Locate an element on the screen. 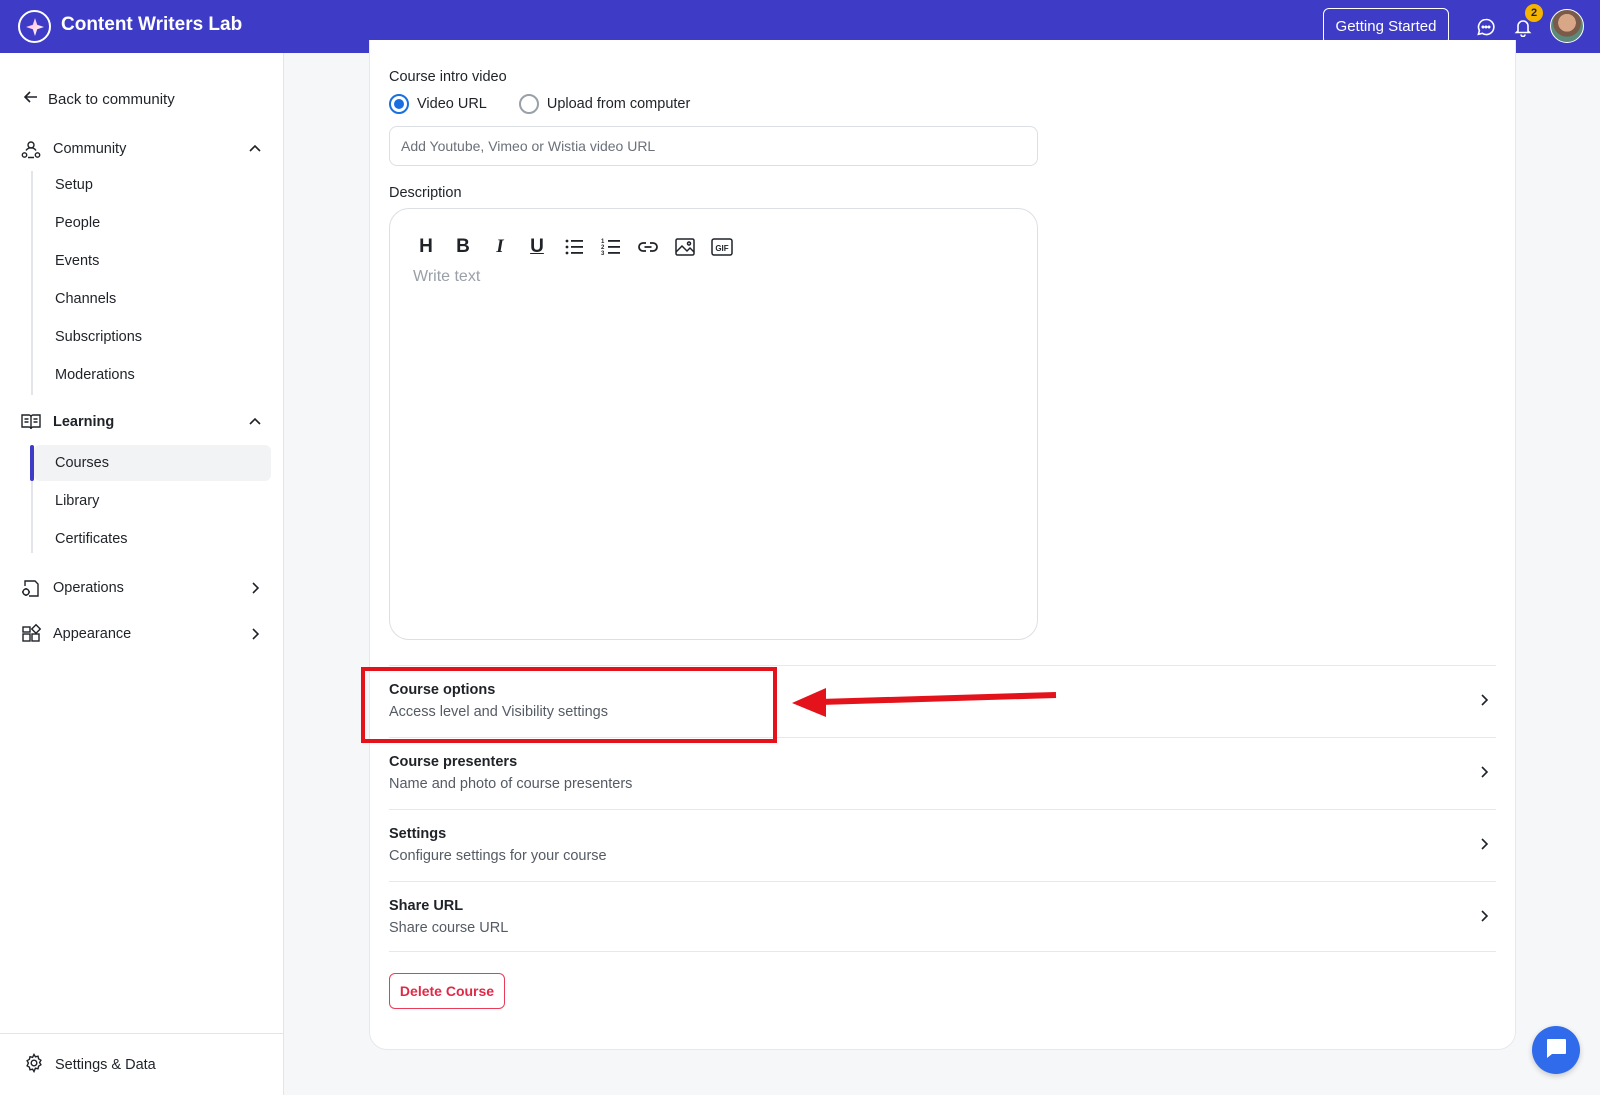 The width and height of the screenshot is (1600, 1095). appearance-icon is located at coordinates (31, 634).